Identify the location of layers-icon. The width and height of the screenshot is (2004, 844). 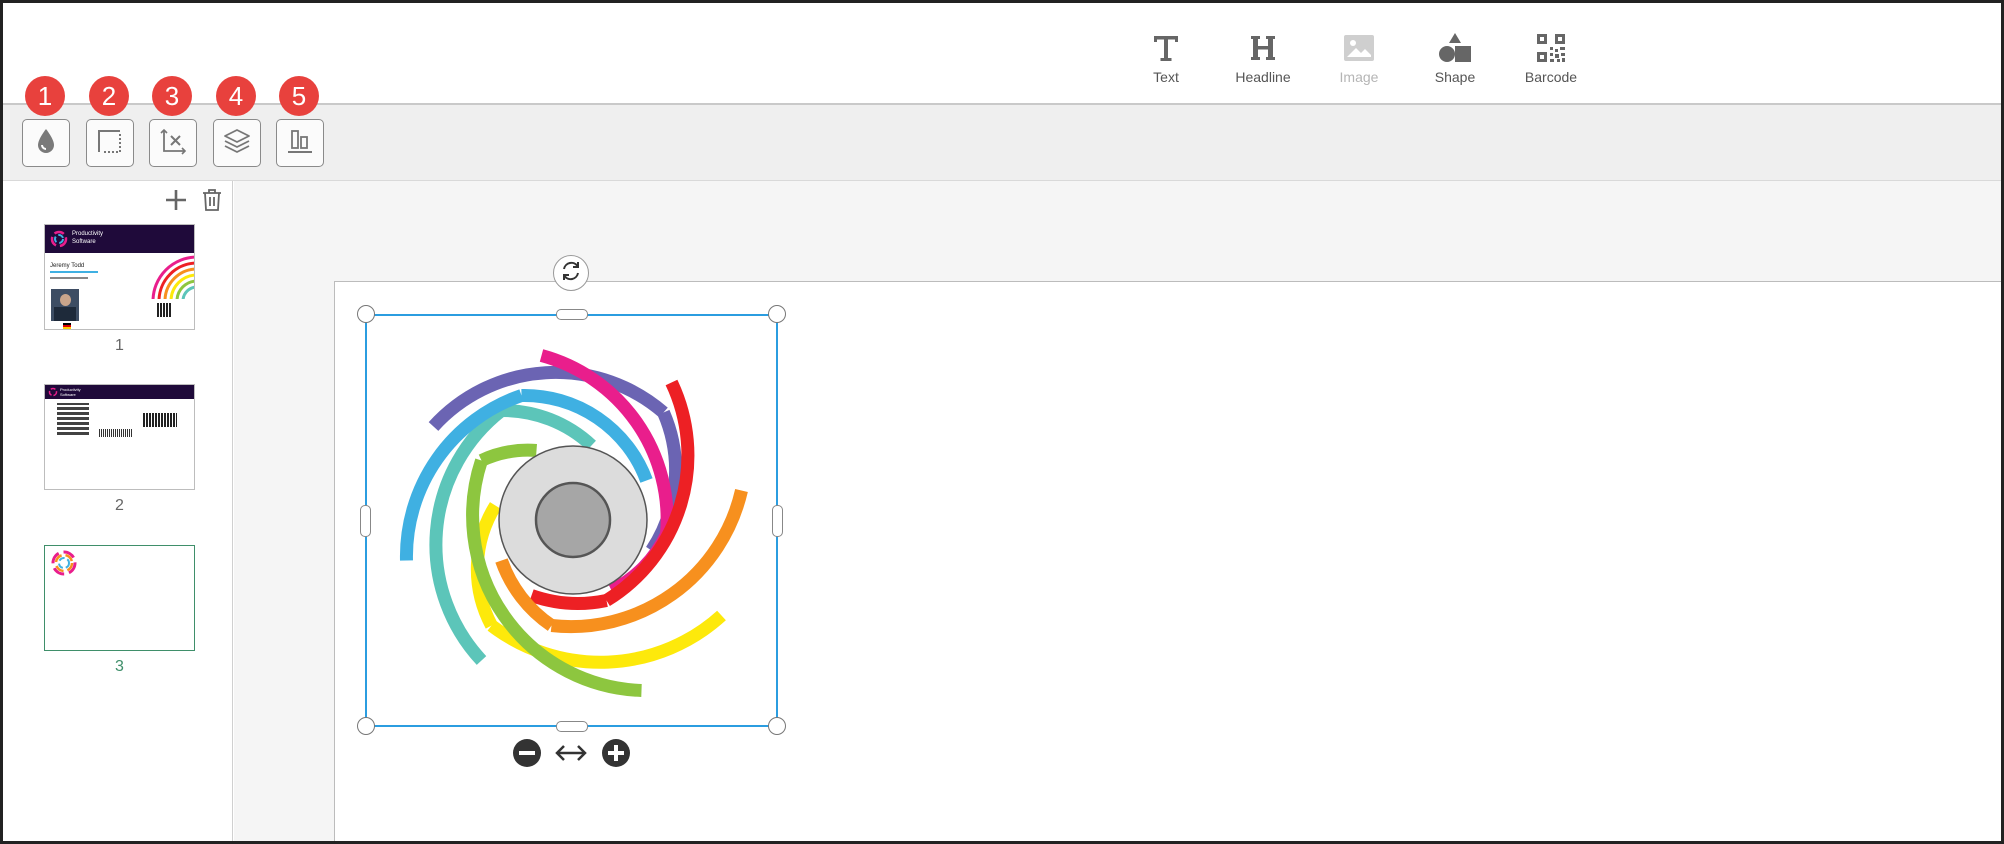
(237, 143).